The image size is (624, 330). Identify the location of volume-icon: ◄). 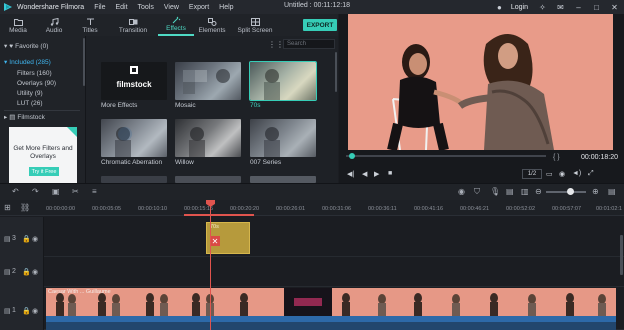
(576, 173).